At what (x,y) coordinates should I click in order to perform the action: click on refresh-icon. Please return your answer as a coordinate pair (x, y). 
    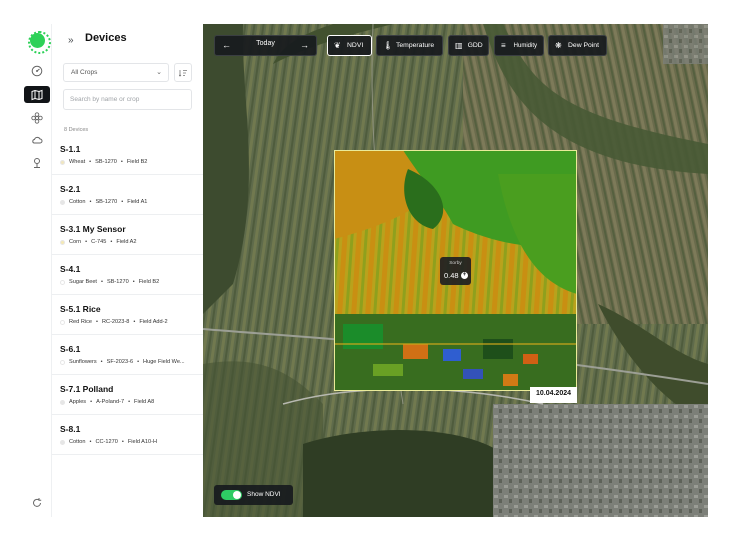
    Looking at the image, I should click on (37, 502).